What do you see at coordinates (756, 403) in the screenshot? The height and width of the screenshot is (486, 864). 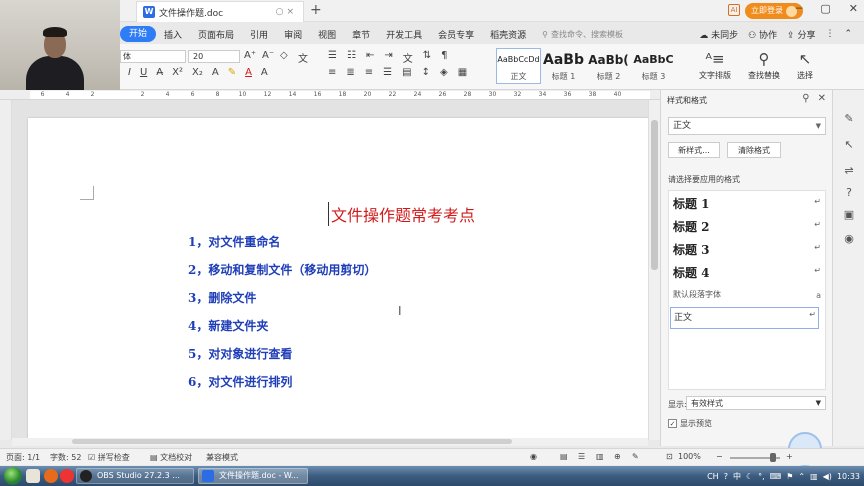 I see `show-filter-select: 有效样式 ▼` at bounding box center [756, 403].